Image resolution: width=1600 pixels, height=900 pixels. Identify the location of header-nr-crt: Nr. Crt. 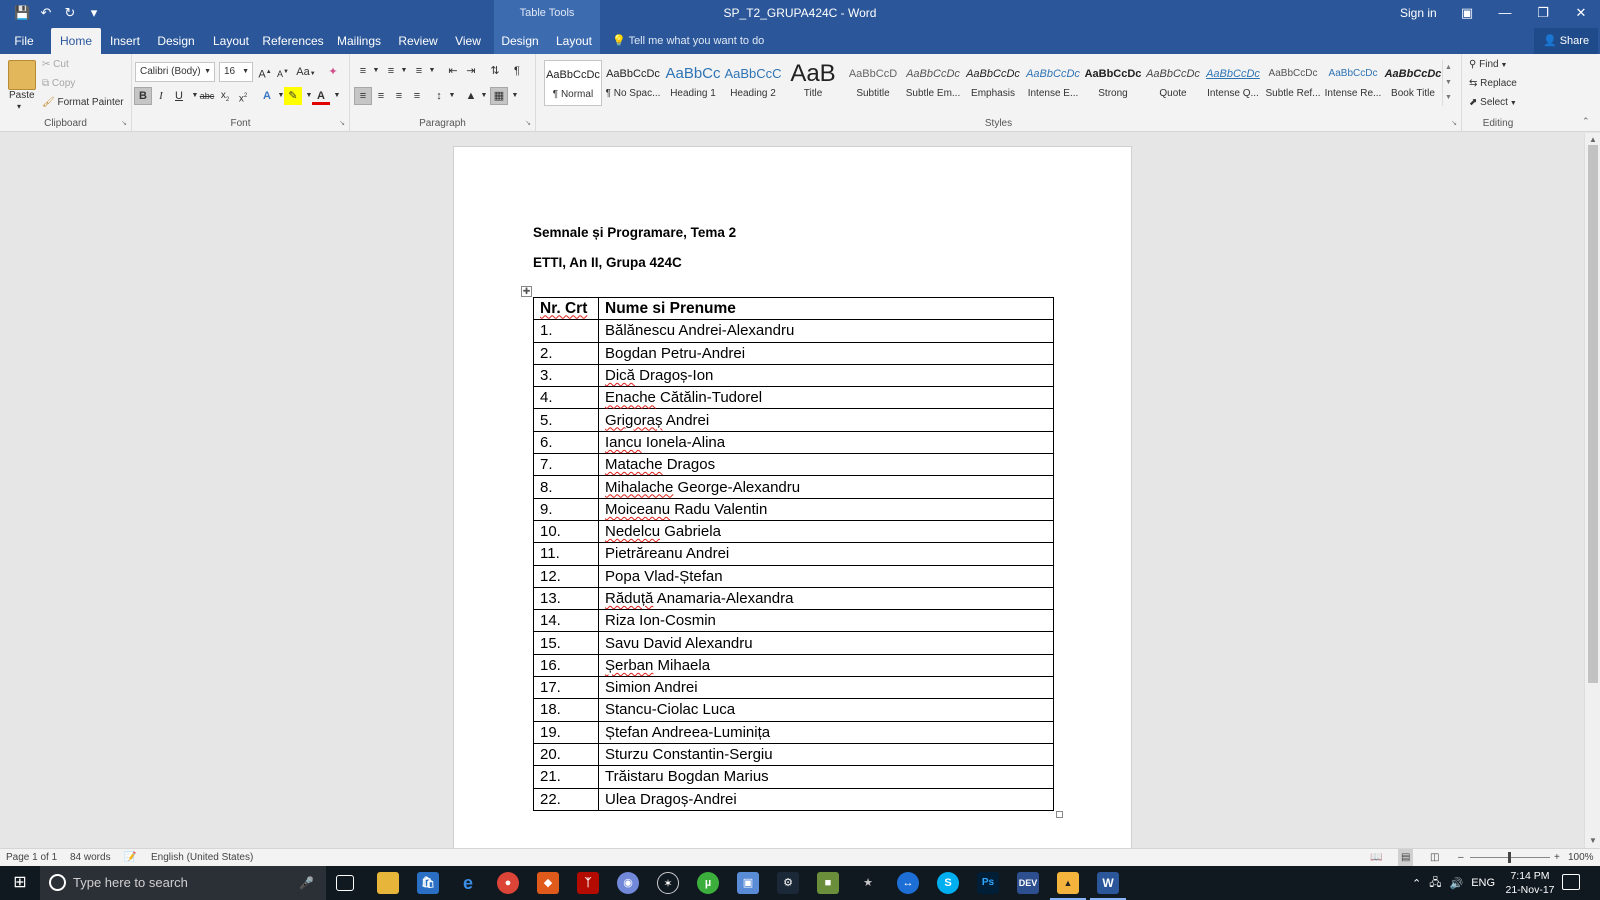
(566, 308).